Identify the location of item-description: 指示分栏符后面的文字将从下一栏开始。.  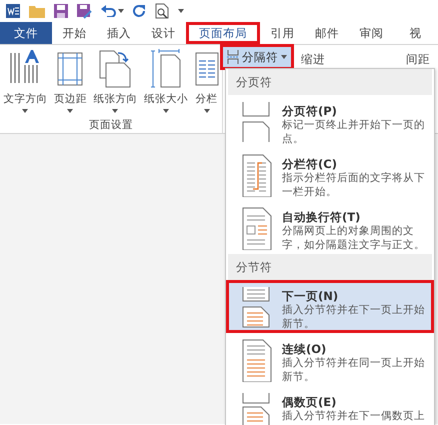
(354, 185).